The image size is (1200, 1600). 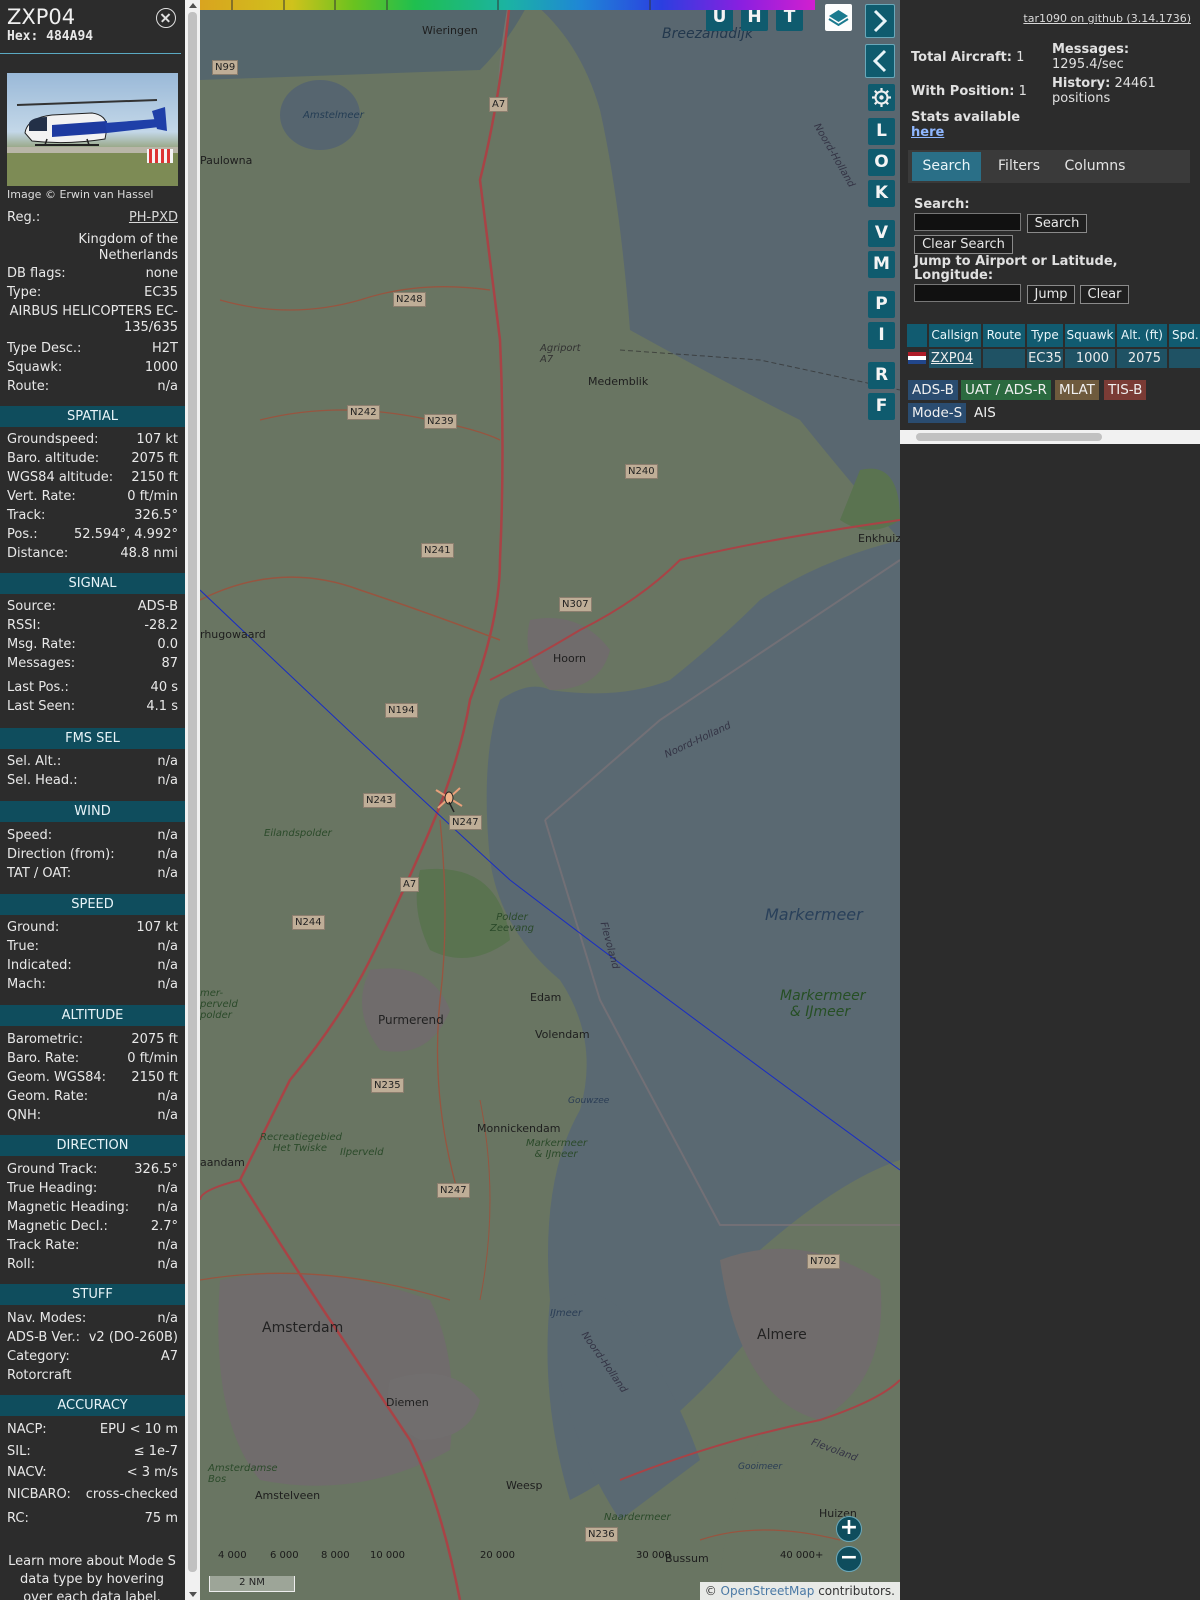 I want to click on openstreetmap-link: OpenStreetMap, so click(x=768, y=1591).